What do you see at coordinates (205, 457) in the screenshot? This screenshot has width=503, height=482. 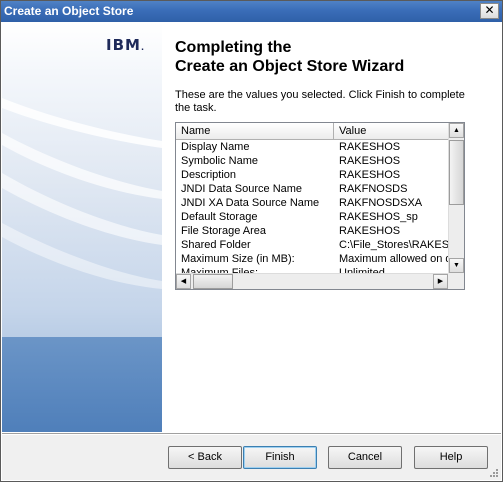 I see `back-button: < Back` at bounding box center [205, 457].